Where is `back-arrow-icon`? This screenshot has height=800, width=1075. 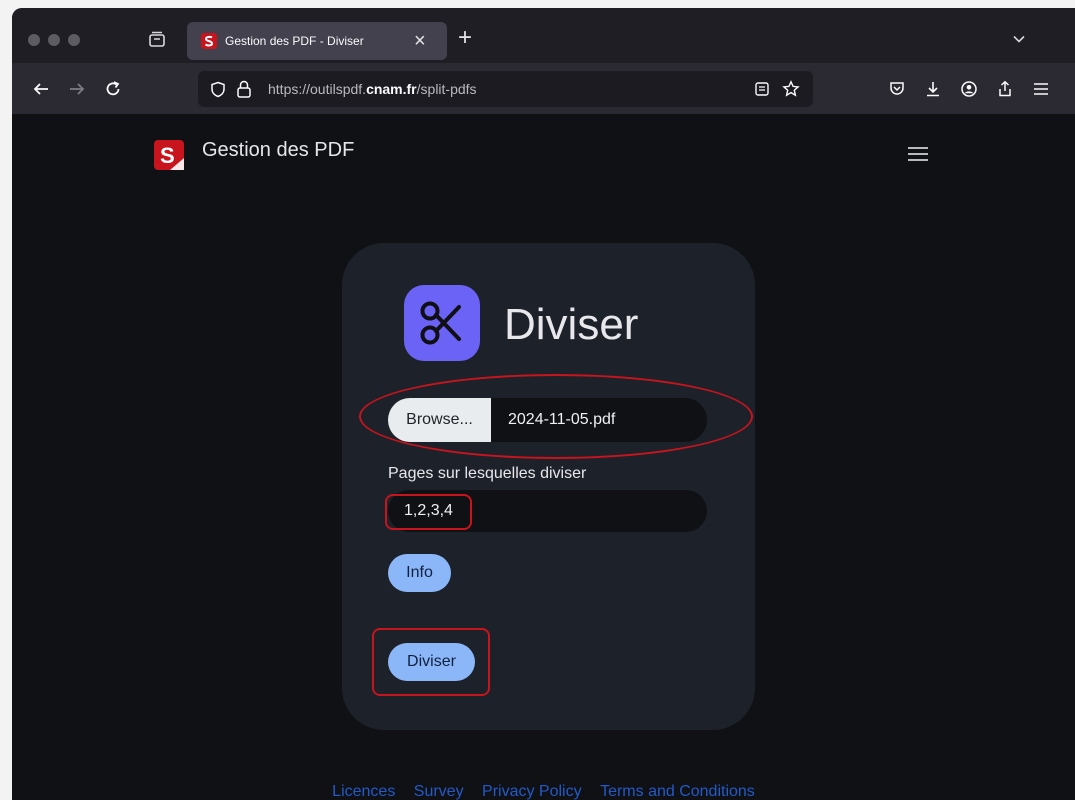 back-arrow-icon is located at coordinates (41, 89).